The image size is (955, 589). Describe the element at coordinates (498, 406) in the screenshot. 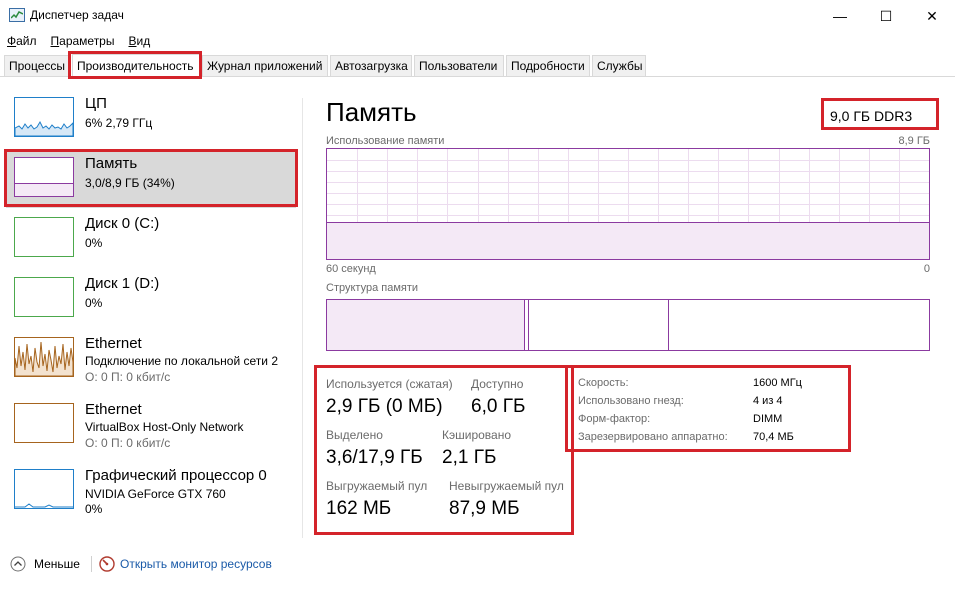

I see `stat-available-value: 6,0 ГБ` at that location.